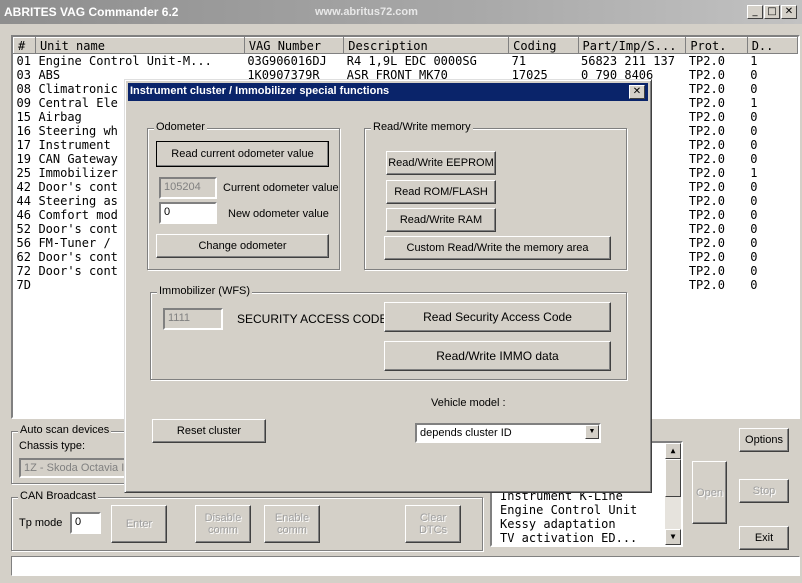 The width and height of the screenshot is (802, 583). I want to click on read-odometer-button: Read current odometer value, so click(242, 154).